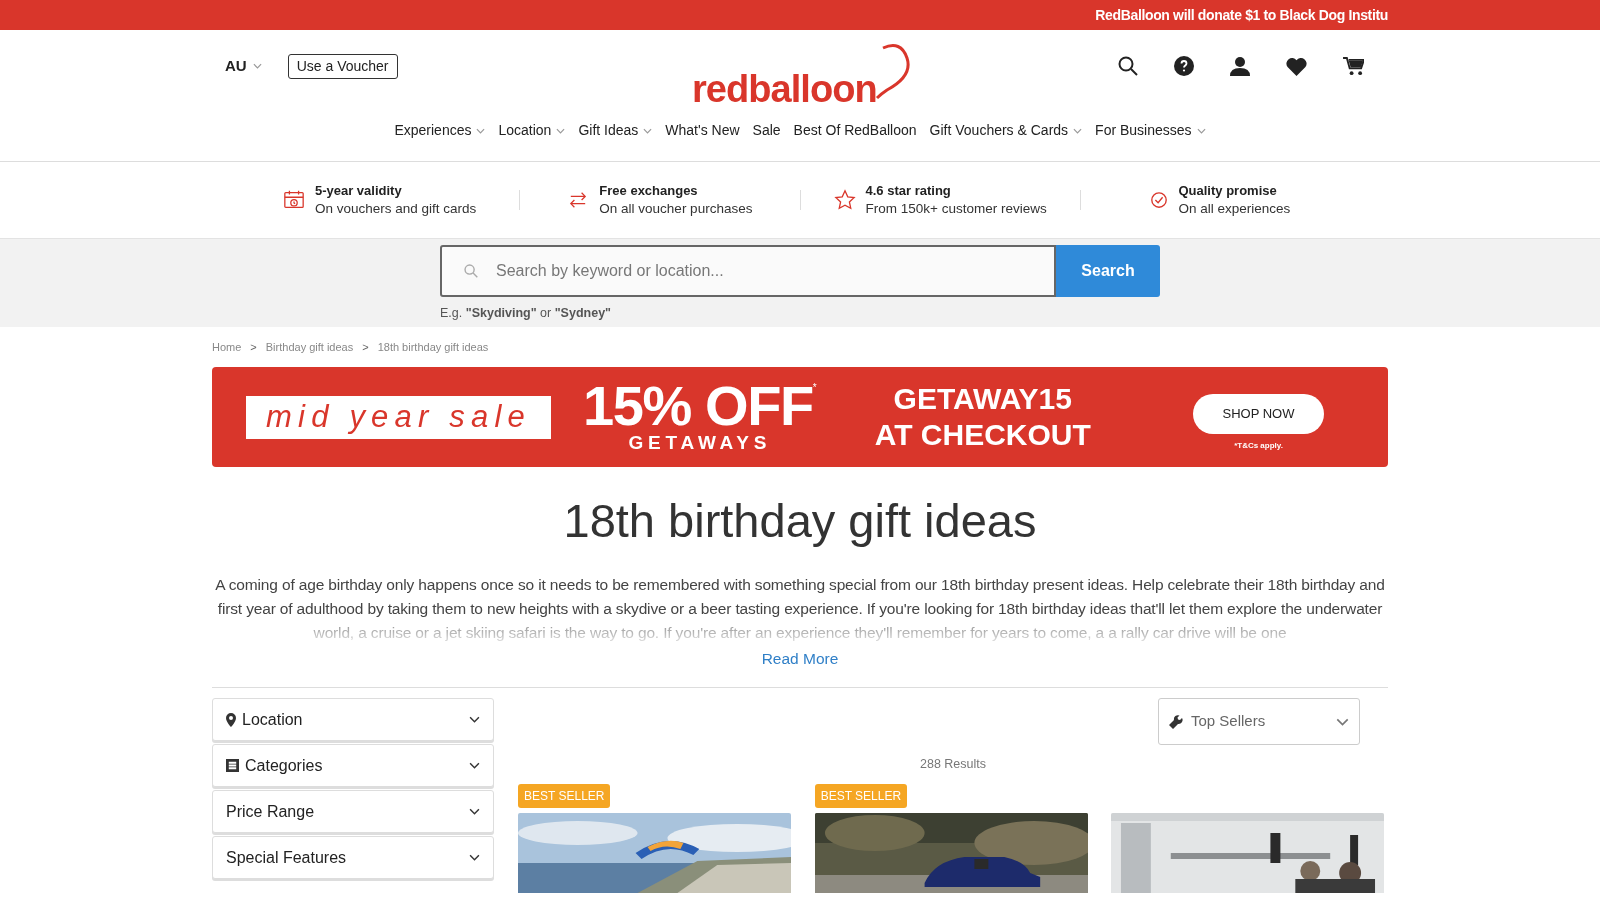  I want to click on heart-icon, so click(1296, 66).